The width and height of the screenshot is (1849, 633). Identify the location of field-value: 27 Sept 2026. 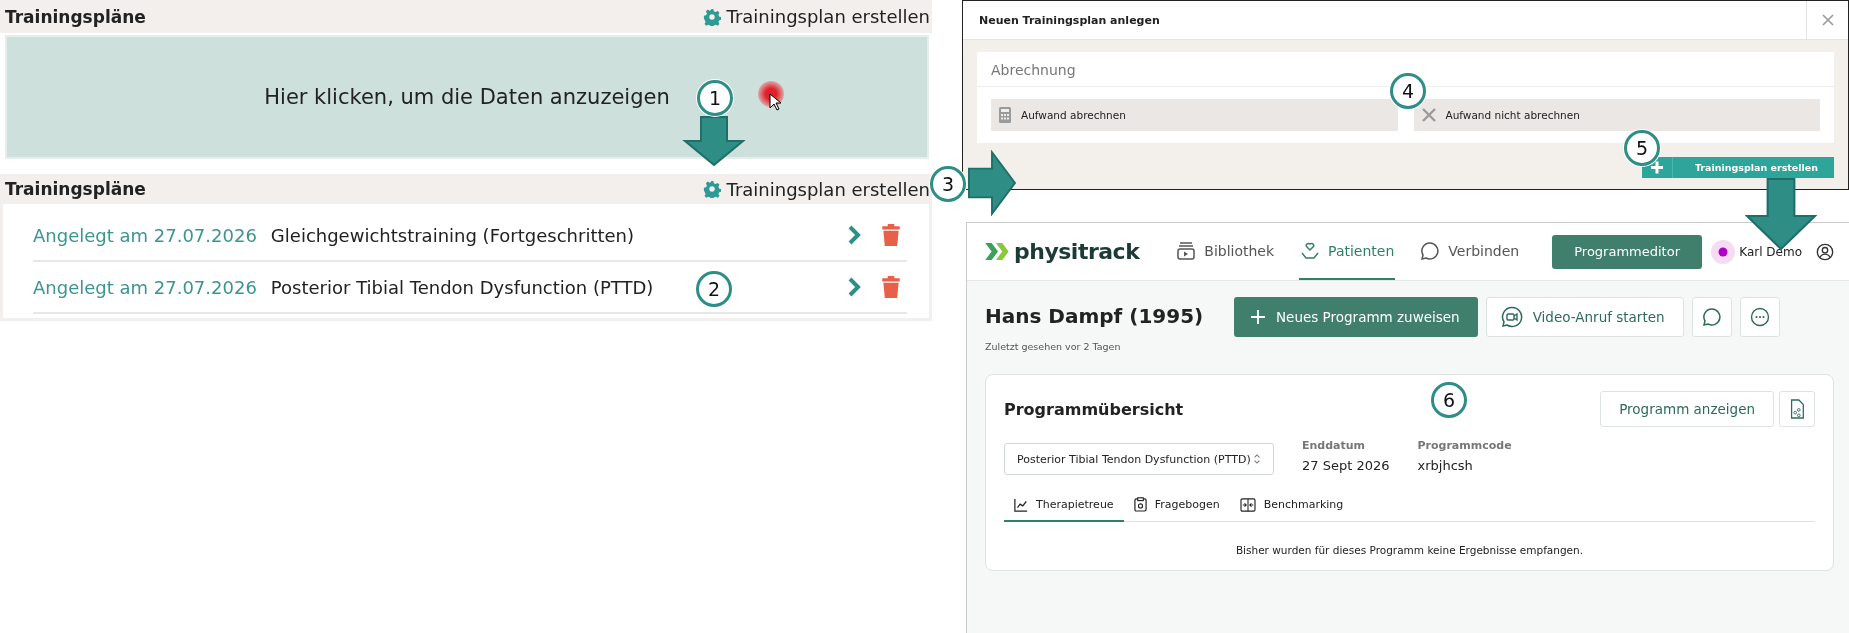
(1346, 465).